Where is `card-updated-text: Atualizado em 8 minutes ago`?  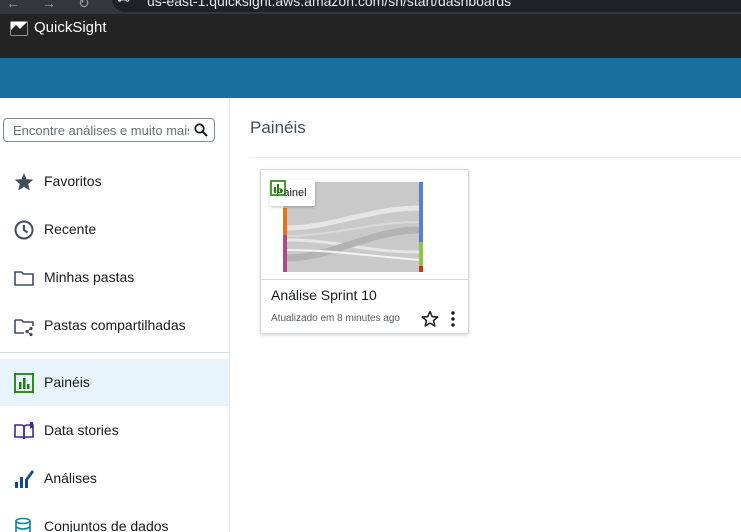
card-updated-text: Atualizado em 8 minutes ago is located at coordinates (335, 318).